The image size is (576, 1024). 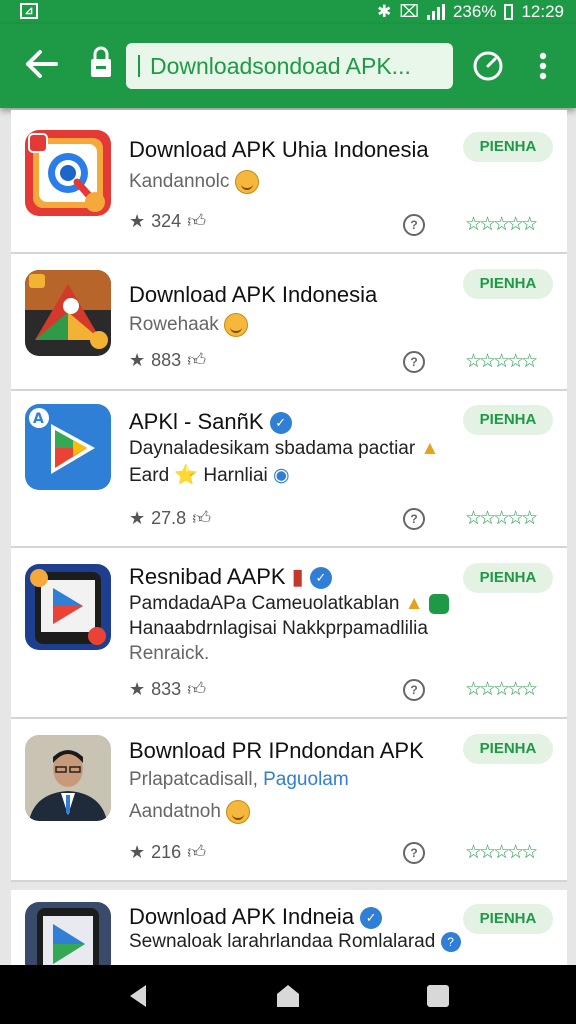 I want to click on app-logo-icon: ⊿, so click(x=29, y=11).